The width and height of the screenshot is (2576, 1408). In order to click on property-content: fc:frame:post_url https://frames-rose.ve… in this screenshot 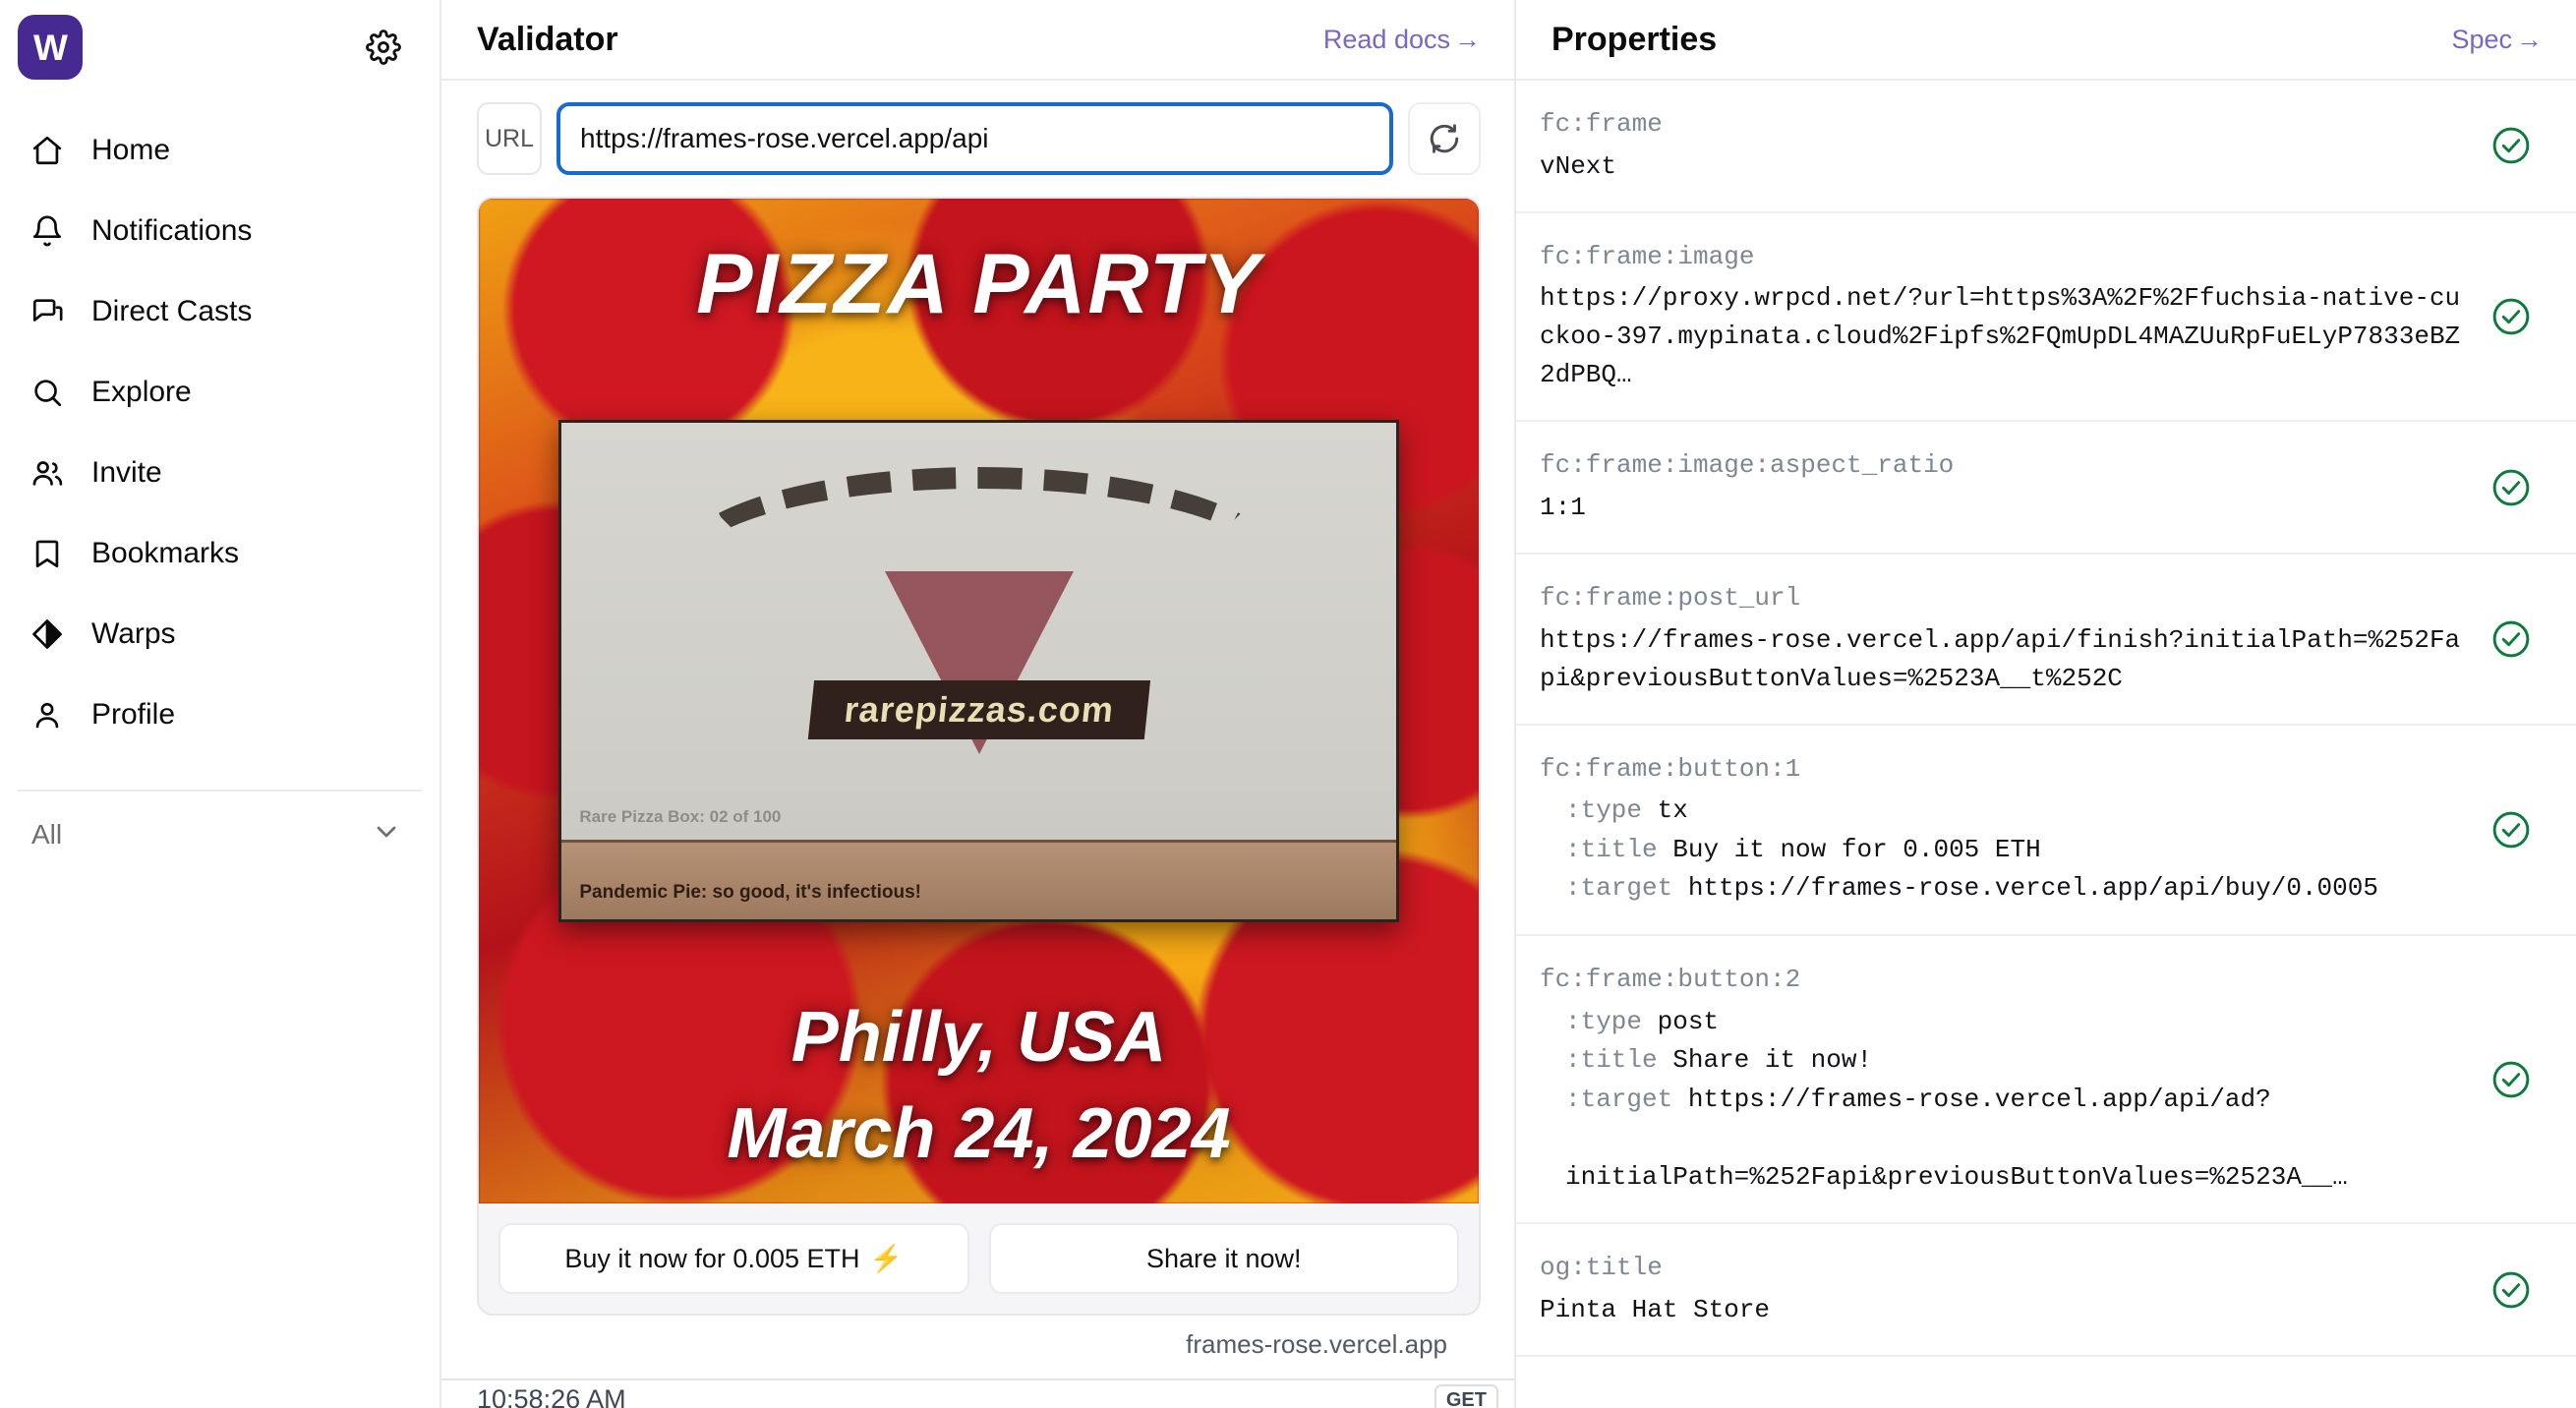, I will do `click(2002, 639)`.